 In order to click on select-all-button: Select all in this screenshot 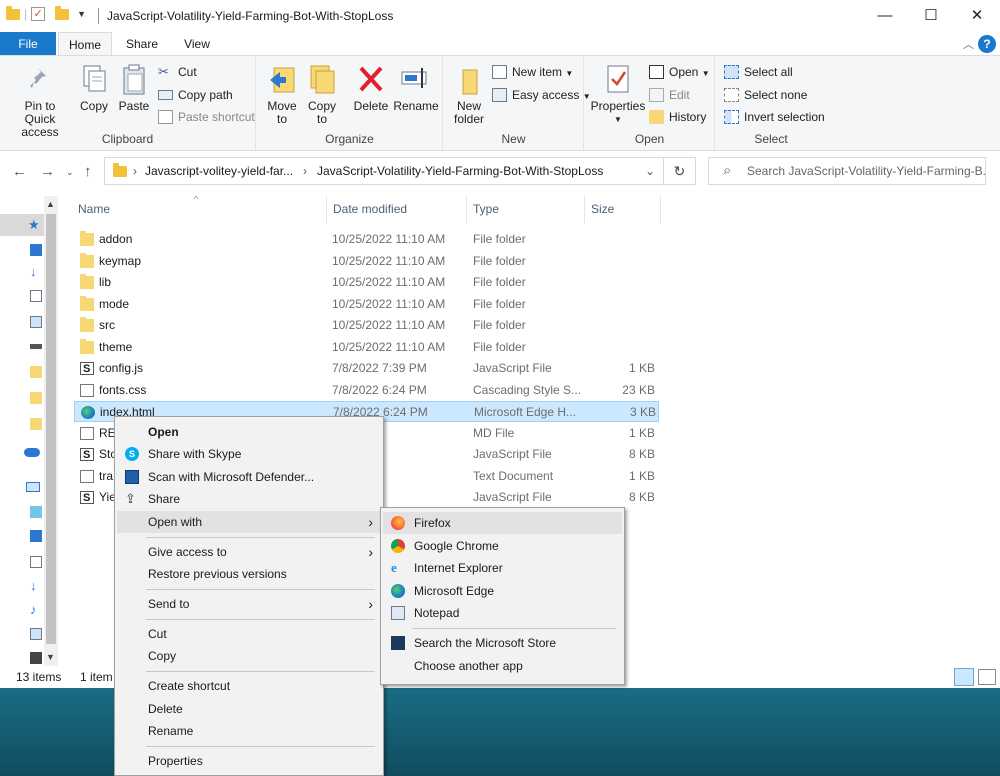, I will do `click(758, 72)`.